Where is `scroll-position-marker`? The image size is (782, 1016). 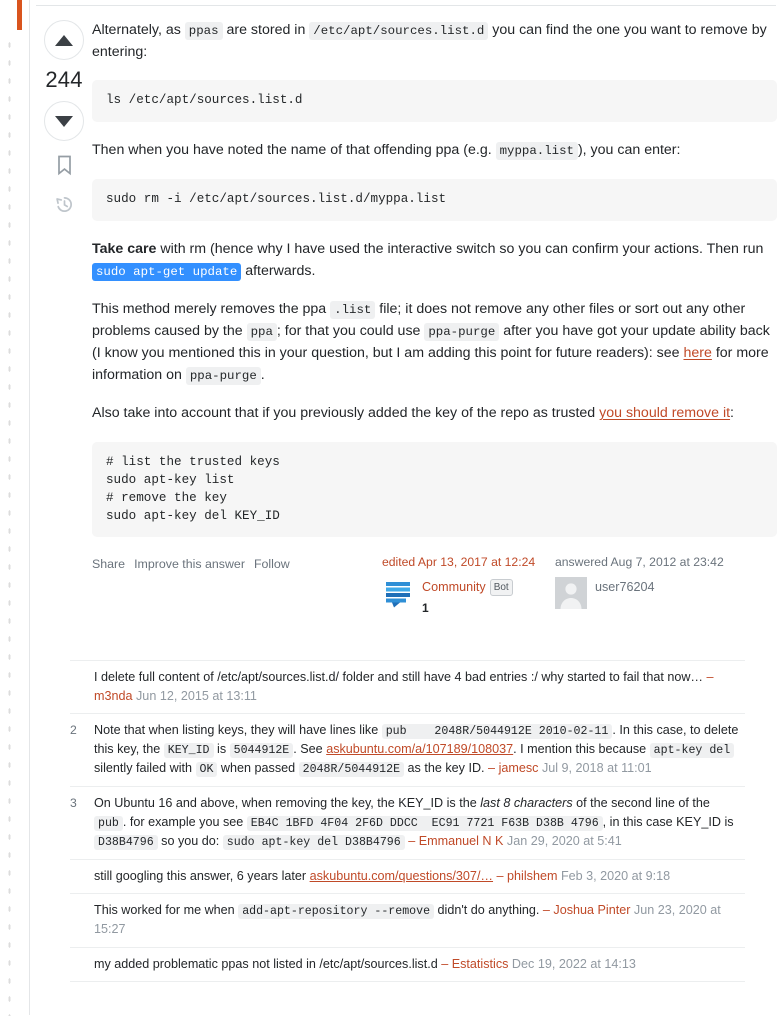 scroll-position-marker is located at coordinates (19, 15).